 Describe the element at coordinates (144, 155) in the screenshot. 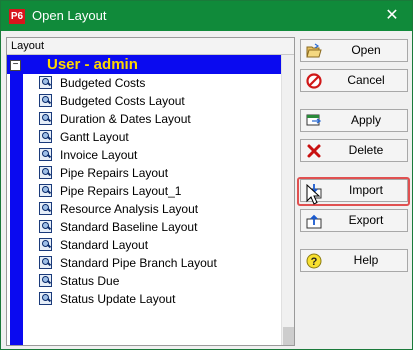

I see `list-item: Invoice Layout` at that location.